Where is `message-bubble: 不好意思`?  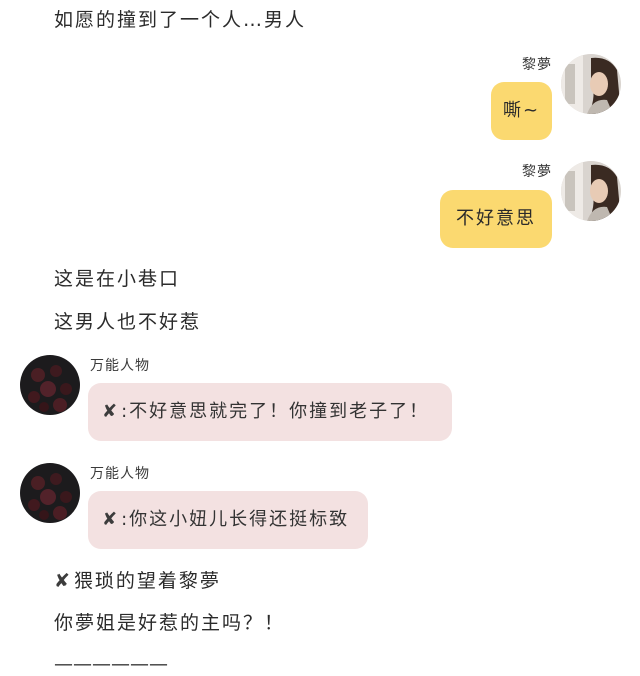
message-bubble: 不好意思 is located at coordinates (496, 219).